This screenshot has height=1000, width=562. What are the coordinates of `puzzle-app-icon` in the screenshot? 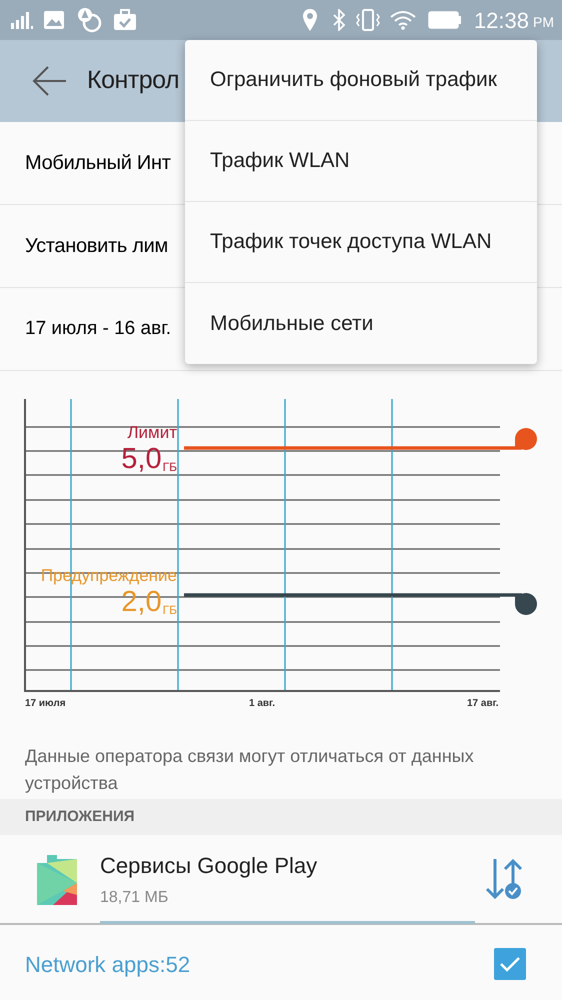 It's located at (57, 880).